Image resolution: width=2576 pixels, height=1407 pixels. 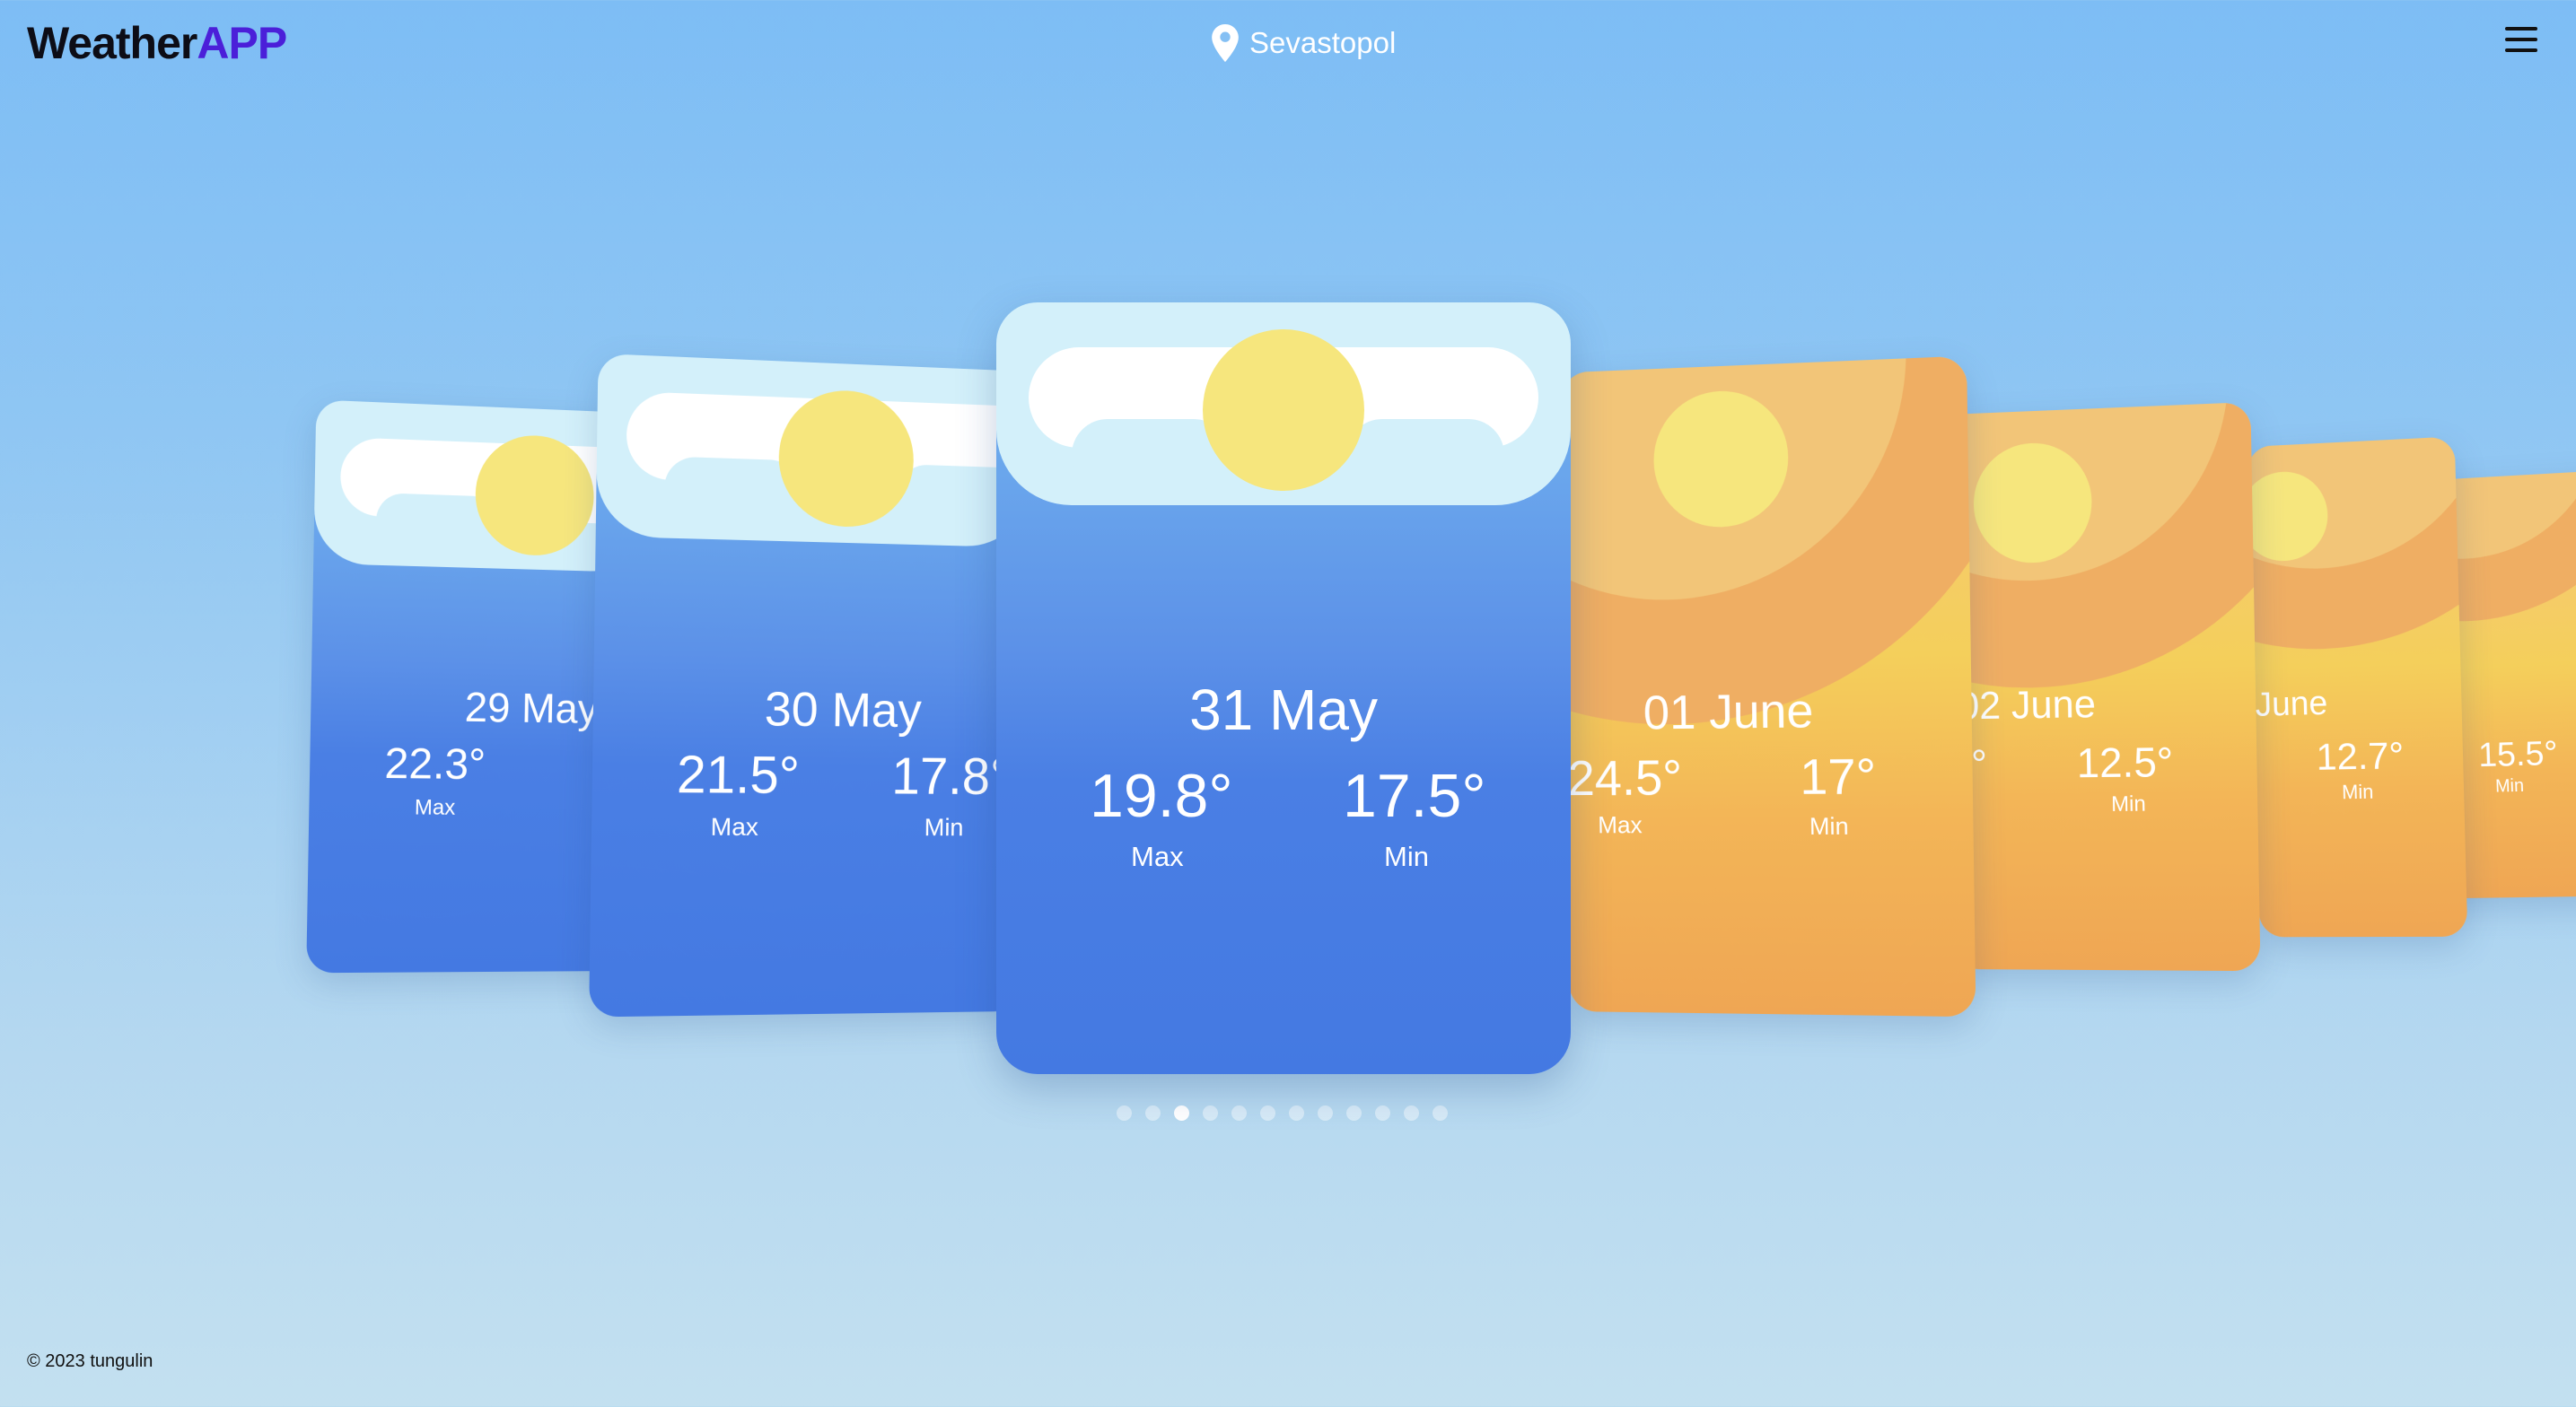 What do you see at coordinates (2357, 686) in the screenshot?
I see `forecast-card: June 12.7° Min` at bounding box center [2357, 686].